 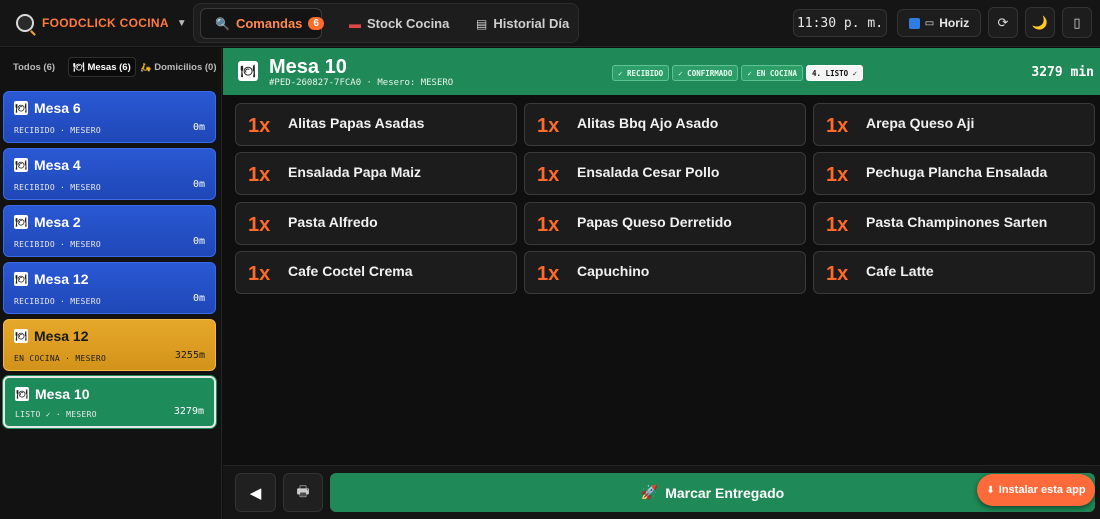 I want to click on tab-comandas-label: Comandas, so click(x=269, y=23).